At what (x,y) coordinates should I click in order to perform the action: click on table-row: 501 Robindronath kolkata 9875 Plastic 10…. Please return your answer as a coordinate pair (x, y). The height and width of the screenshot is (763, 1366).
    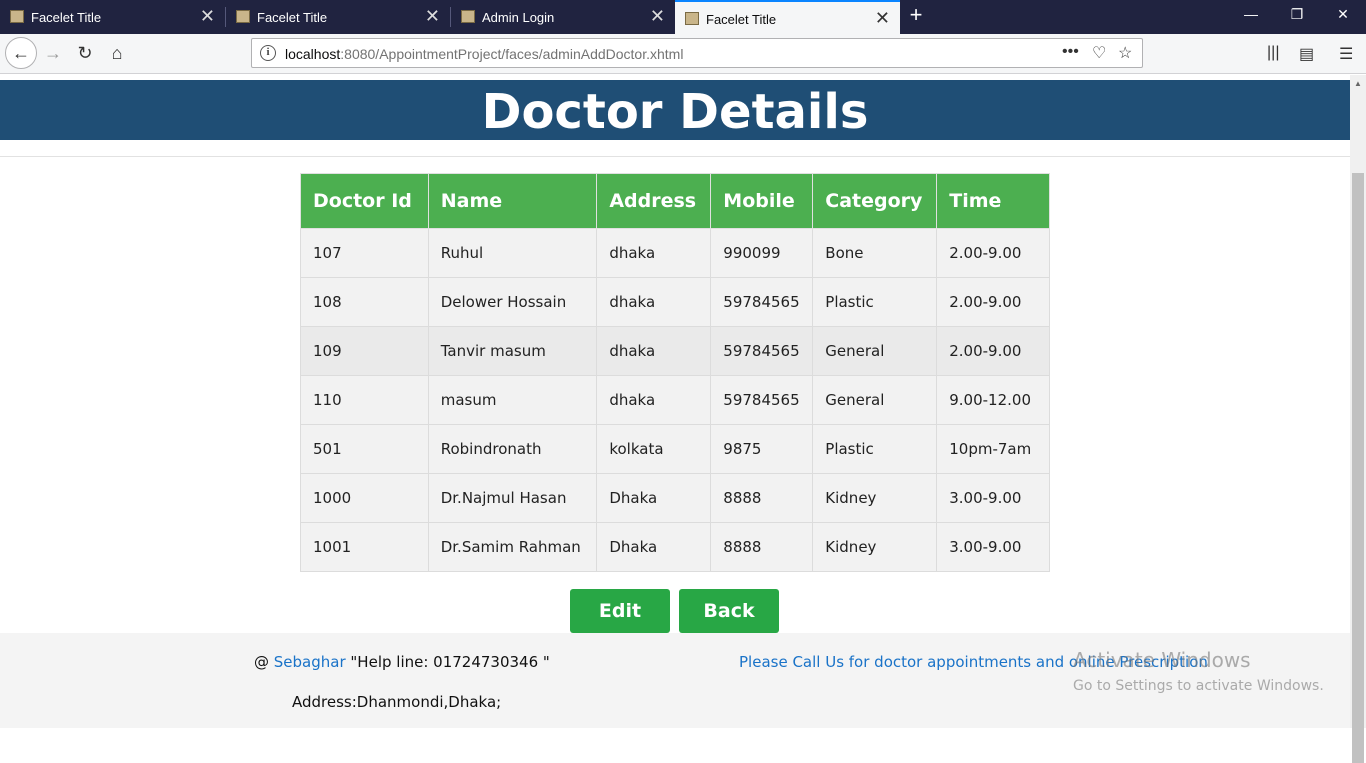
    Looking at the image, I should click on (675, 449).